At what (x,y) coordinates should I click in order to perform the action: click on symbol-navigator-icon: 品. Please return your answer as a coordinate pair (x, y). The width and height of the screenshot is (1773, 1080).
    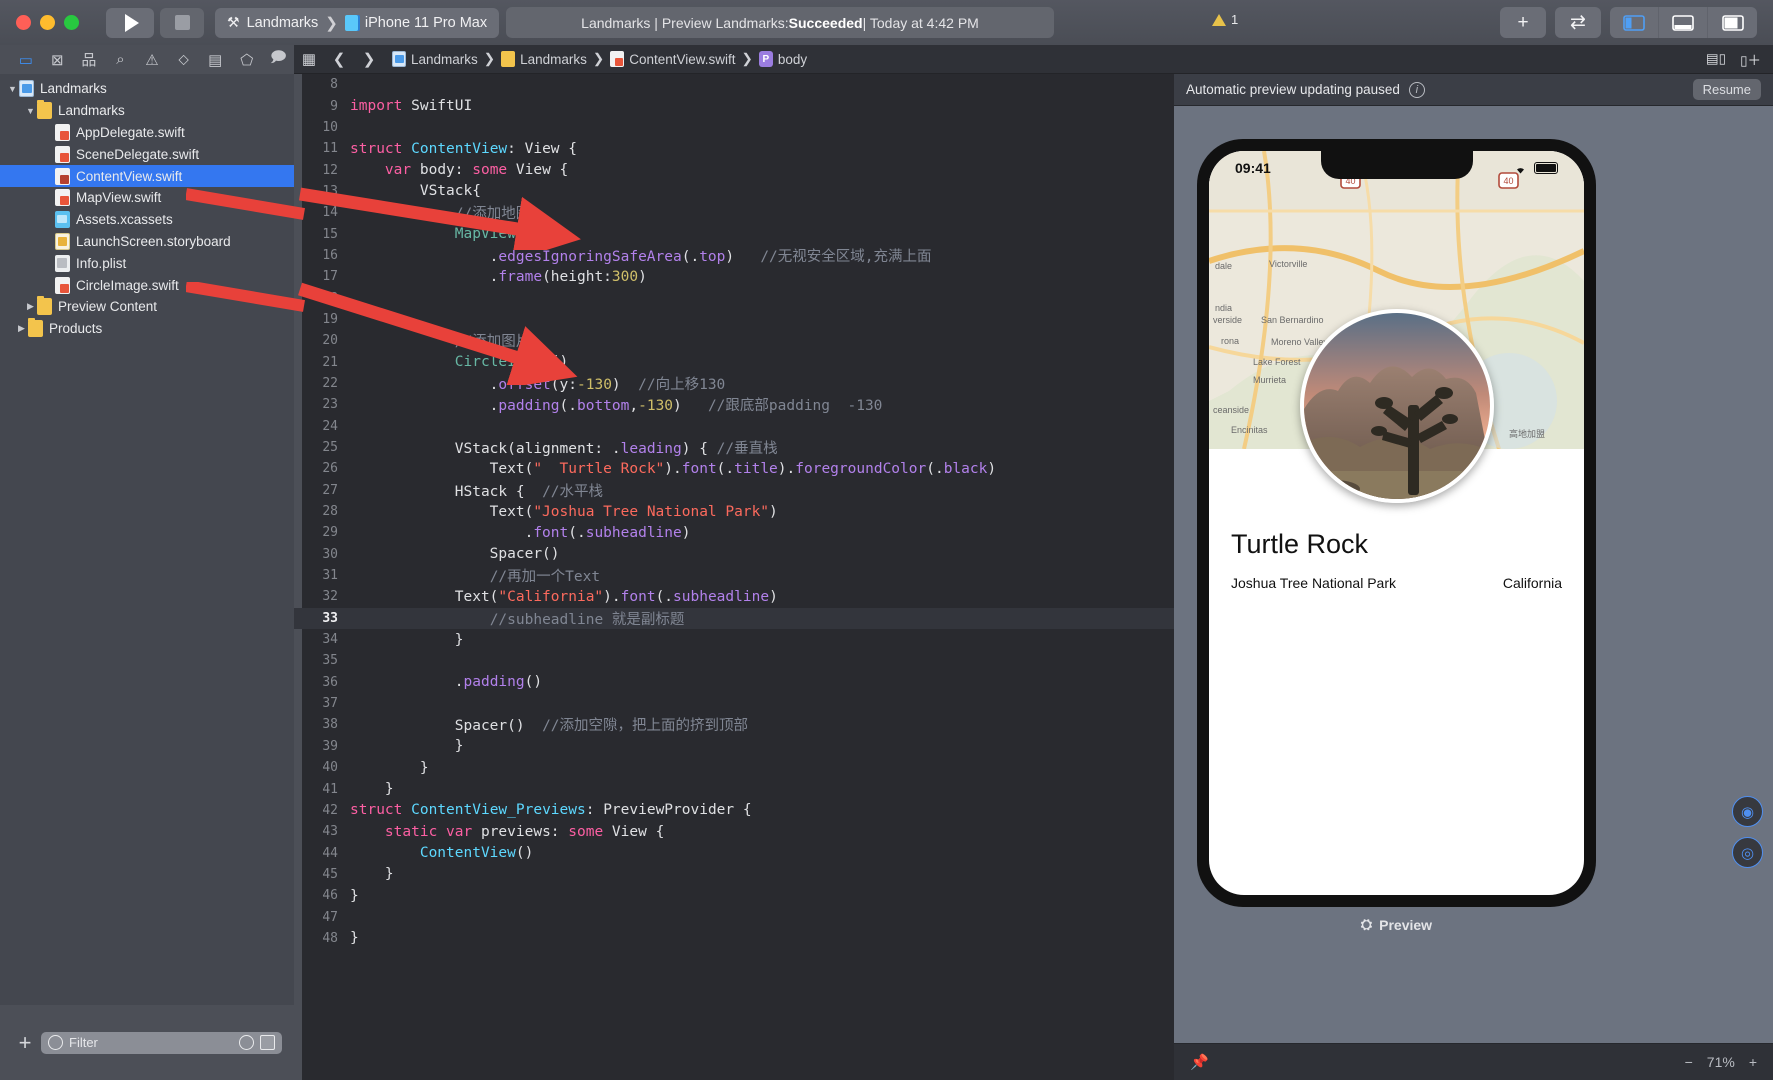
    Looking at the image, I should click on (89, 59).